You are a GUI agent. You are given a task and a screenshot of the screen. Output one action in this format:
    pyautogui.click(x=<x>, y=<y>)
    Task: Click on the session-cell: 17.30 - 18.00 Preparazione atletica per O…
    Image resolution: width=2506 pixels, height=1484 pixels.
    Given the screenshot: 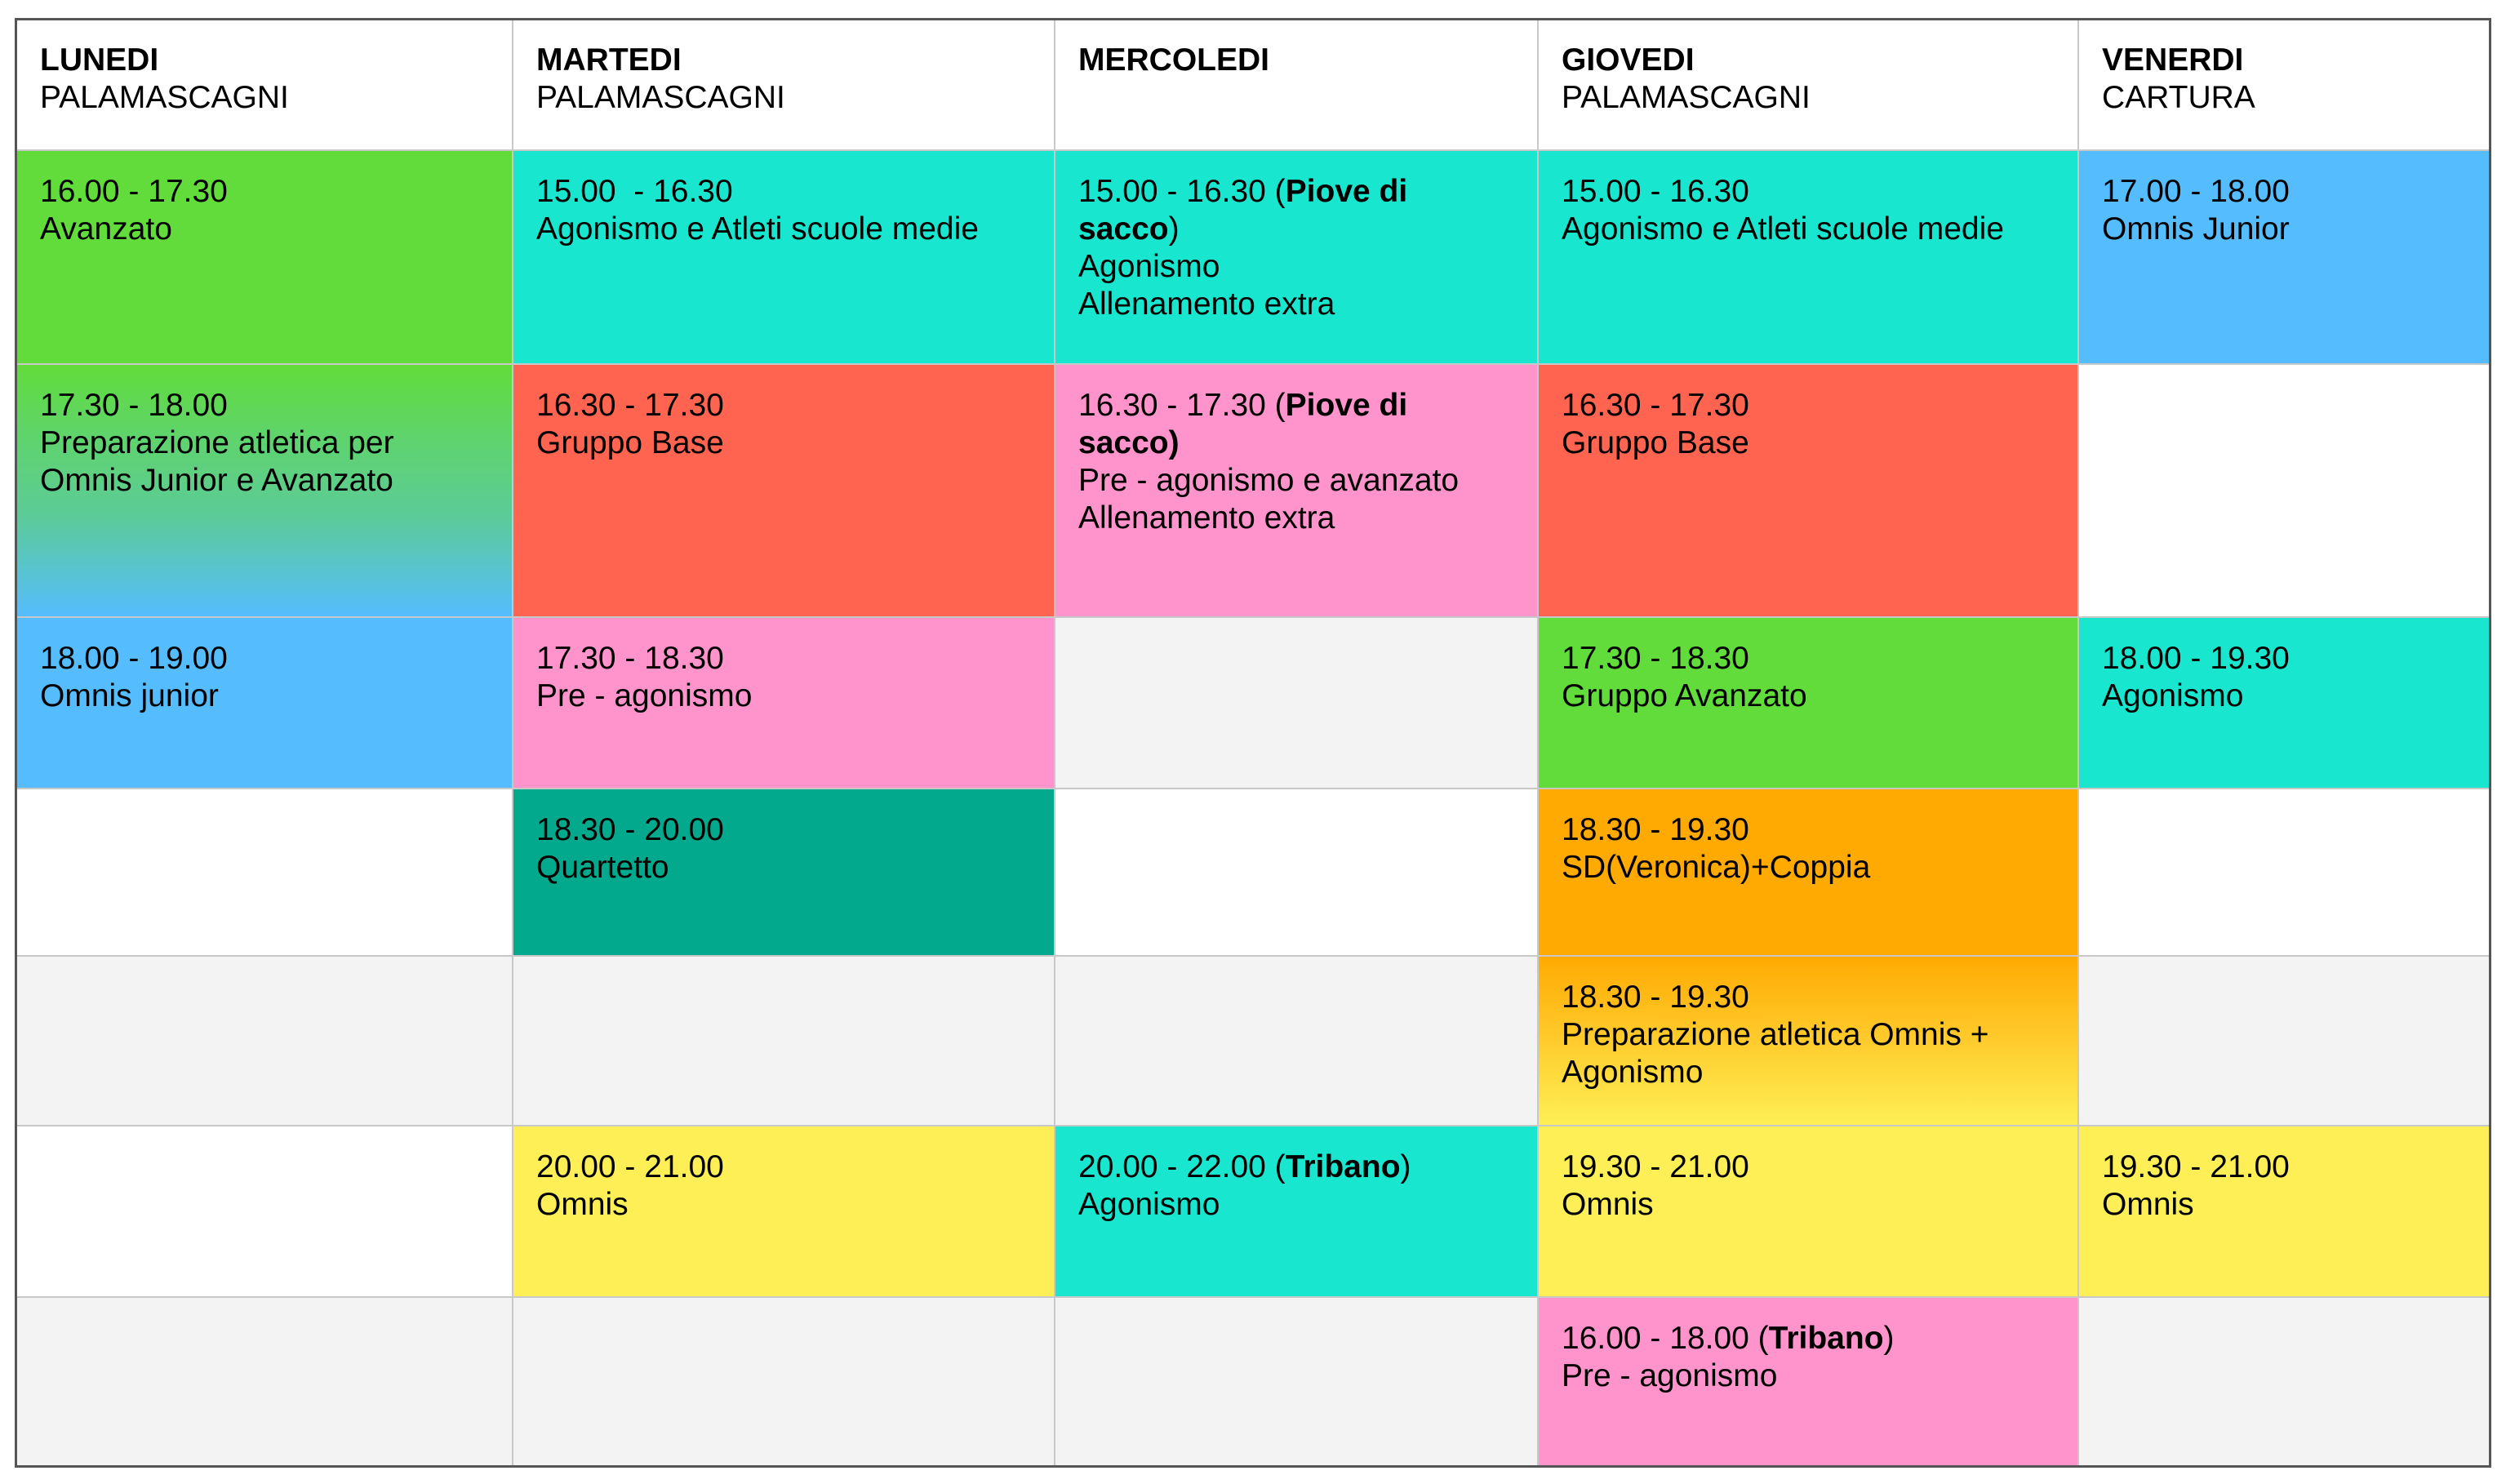 What is the action you would take?
    pyautogui.click(x=265, y=491)
    